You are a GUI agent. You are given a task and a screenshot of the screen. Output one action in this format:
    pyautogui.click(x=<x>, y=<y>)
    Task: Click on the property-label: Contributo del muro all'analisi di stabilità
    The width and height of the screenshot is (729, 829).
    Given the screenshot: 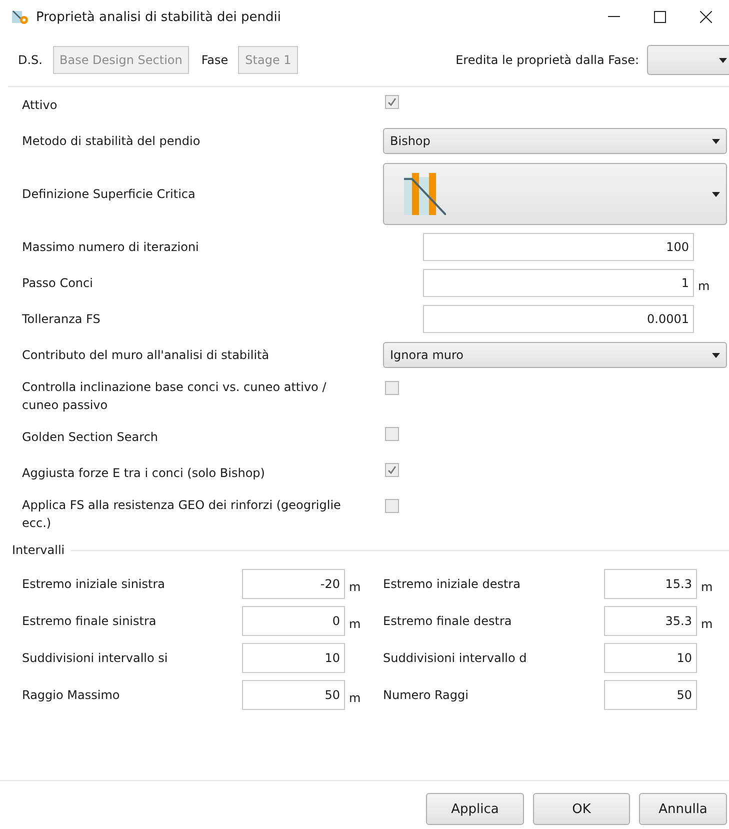 What is the action you would take?
    pyautogui.click(x=146, y=355)
    